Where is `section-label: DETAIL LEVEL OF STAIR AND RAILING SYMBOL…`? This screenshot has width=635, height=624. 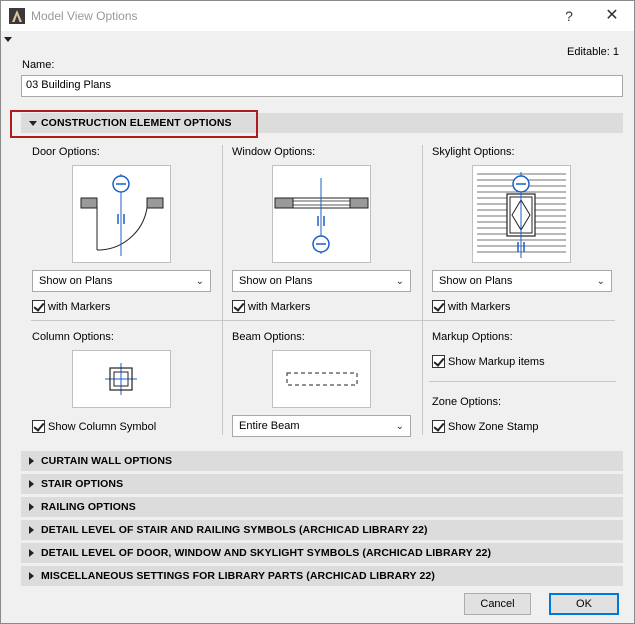
section-label: DETAIL LEVEL OF STAIR AND RAILING SYMBOL… is located at coordinates (234, 530).